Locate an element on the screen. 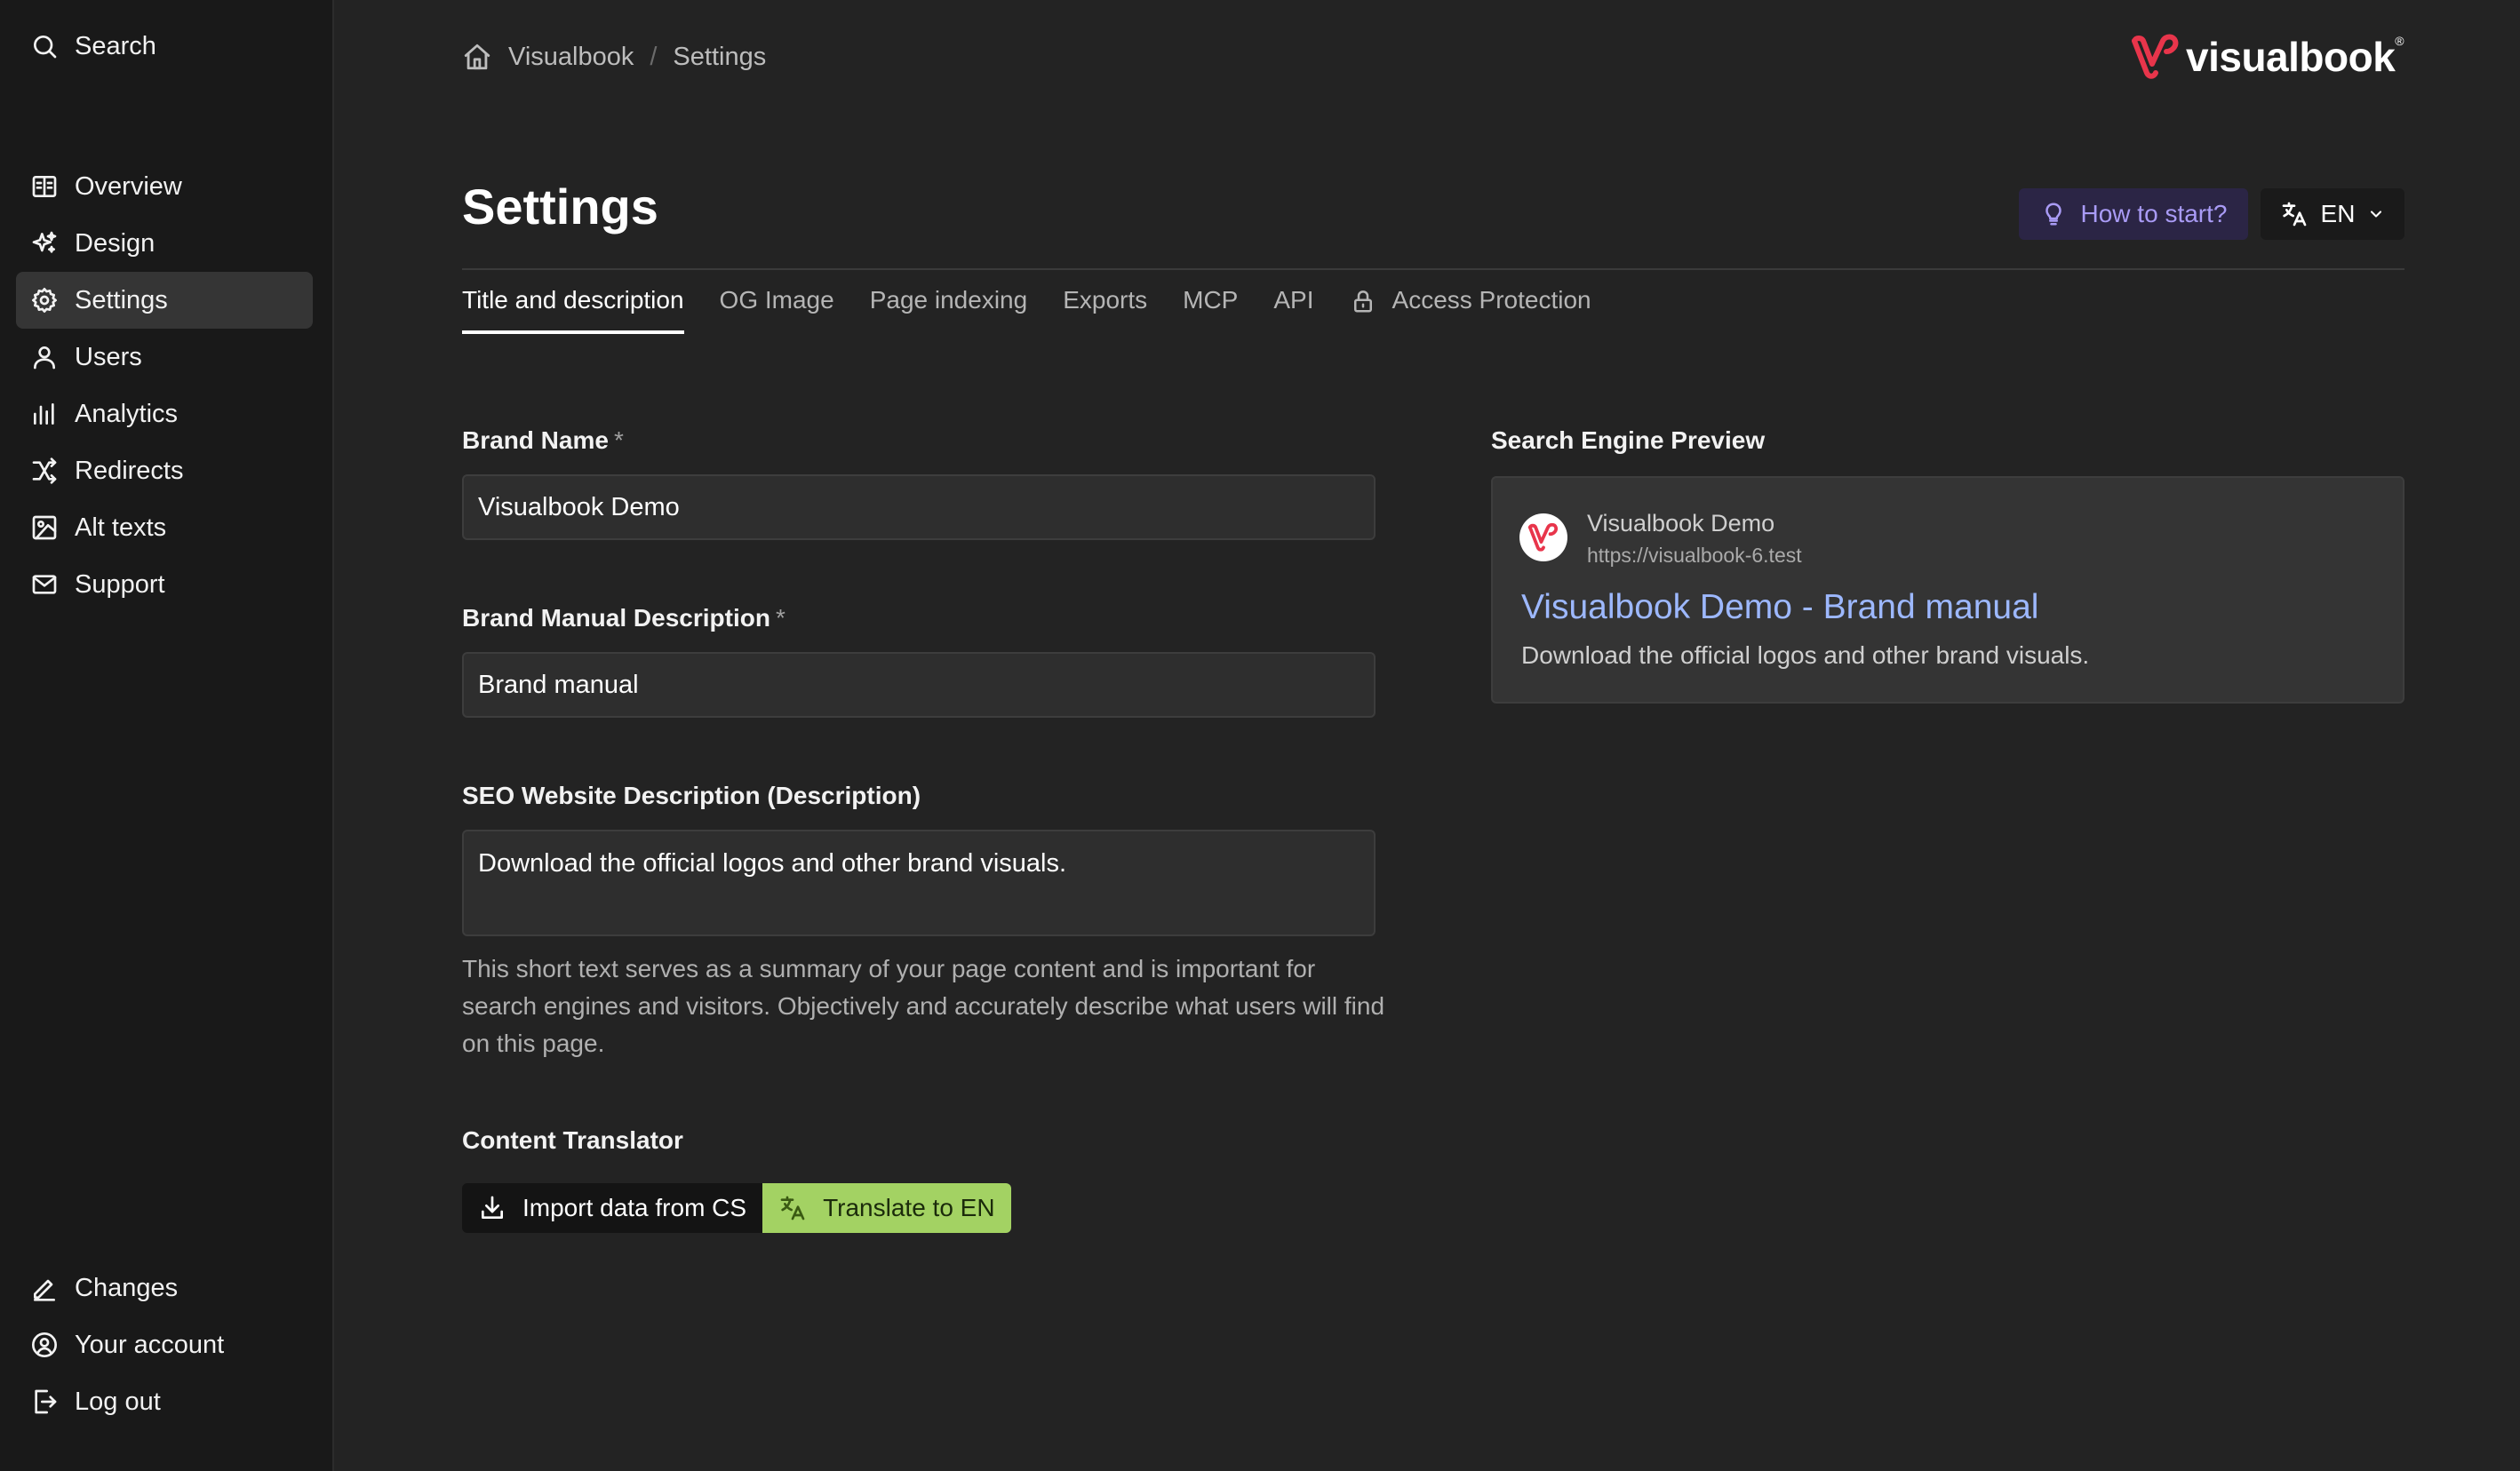 The height and width of the screenshot is (1471, 2520). tab-label: Access Protection is located at coordinates (1491, 300).